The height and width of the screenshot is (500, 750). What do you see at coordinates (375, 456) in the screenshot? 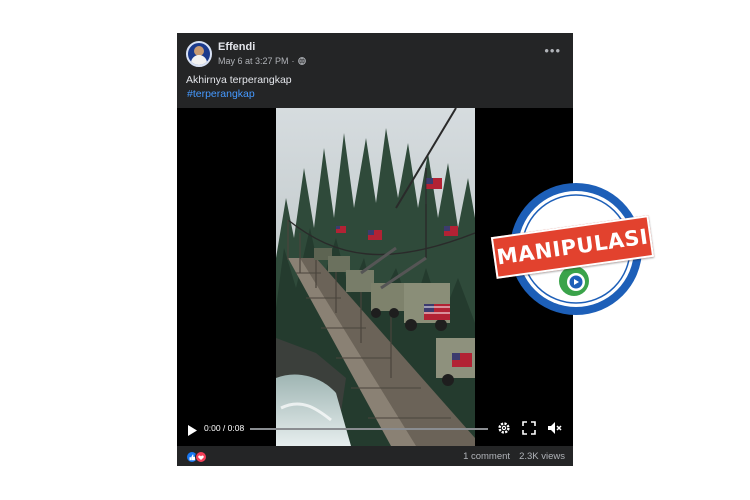
I see `post-footer: 1 comment 2.3K views` at bounding box center [375, 456].